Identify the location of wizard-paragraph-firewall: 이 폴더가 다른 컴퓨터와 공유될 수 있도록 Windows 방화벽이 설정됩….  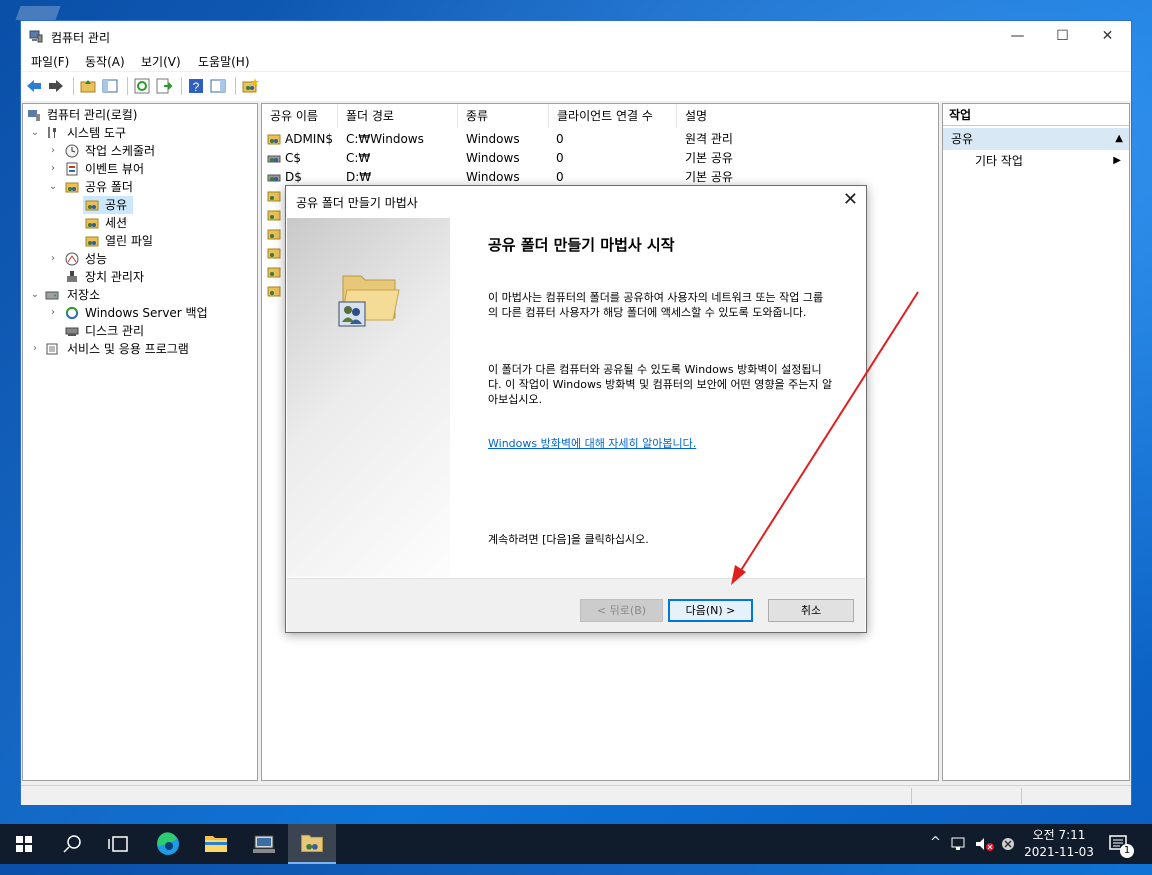
(660, 384).